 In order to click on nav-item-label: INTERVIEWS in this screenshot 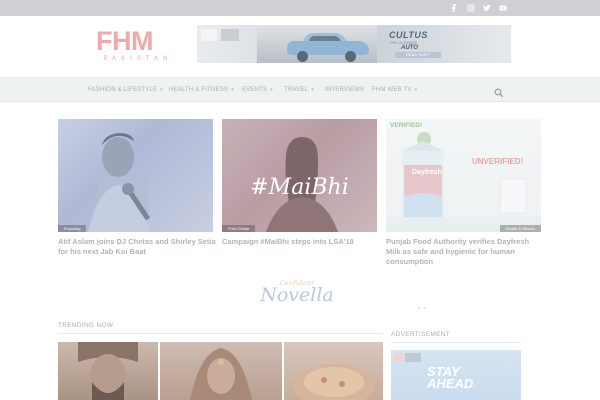, I will do `click(345, 90)`.